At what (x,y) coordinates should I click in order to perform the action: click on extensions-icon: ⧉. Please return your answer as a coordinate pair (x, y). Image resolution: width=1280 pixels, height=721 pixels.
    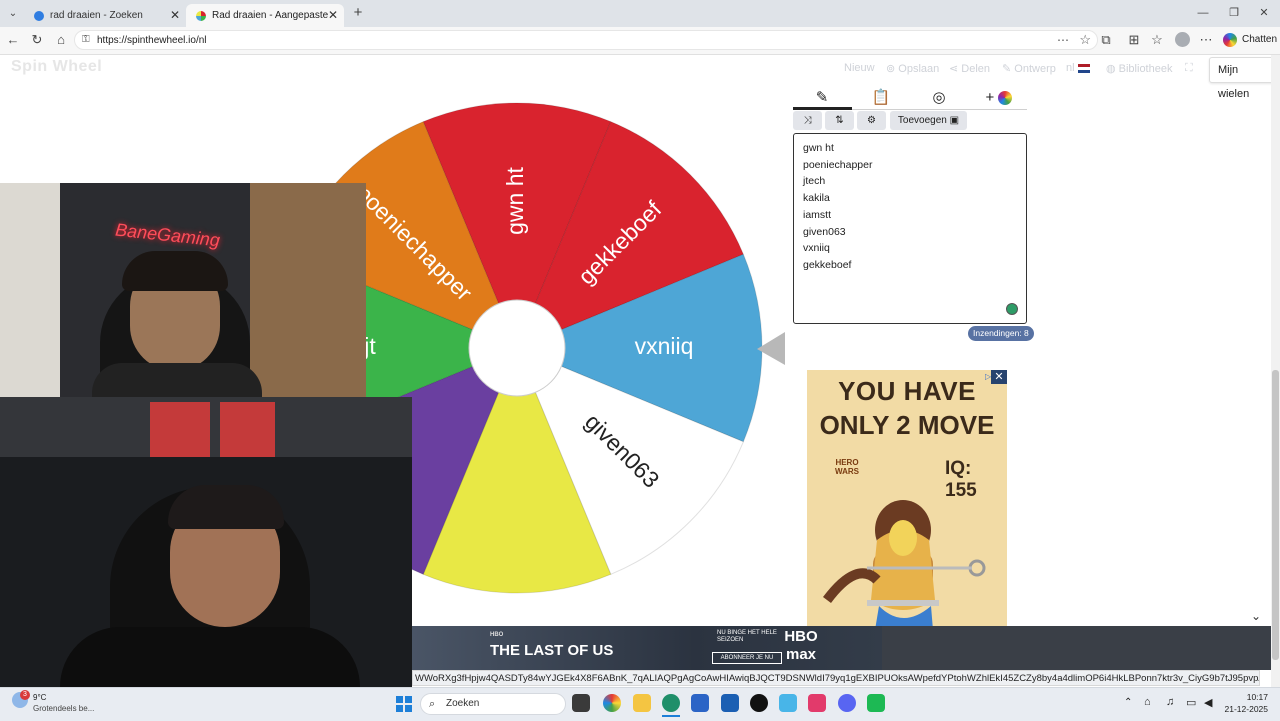
    Looking at the image, I should click on (1106, 40).